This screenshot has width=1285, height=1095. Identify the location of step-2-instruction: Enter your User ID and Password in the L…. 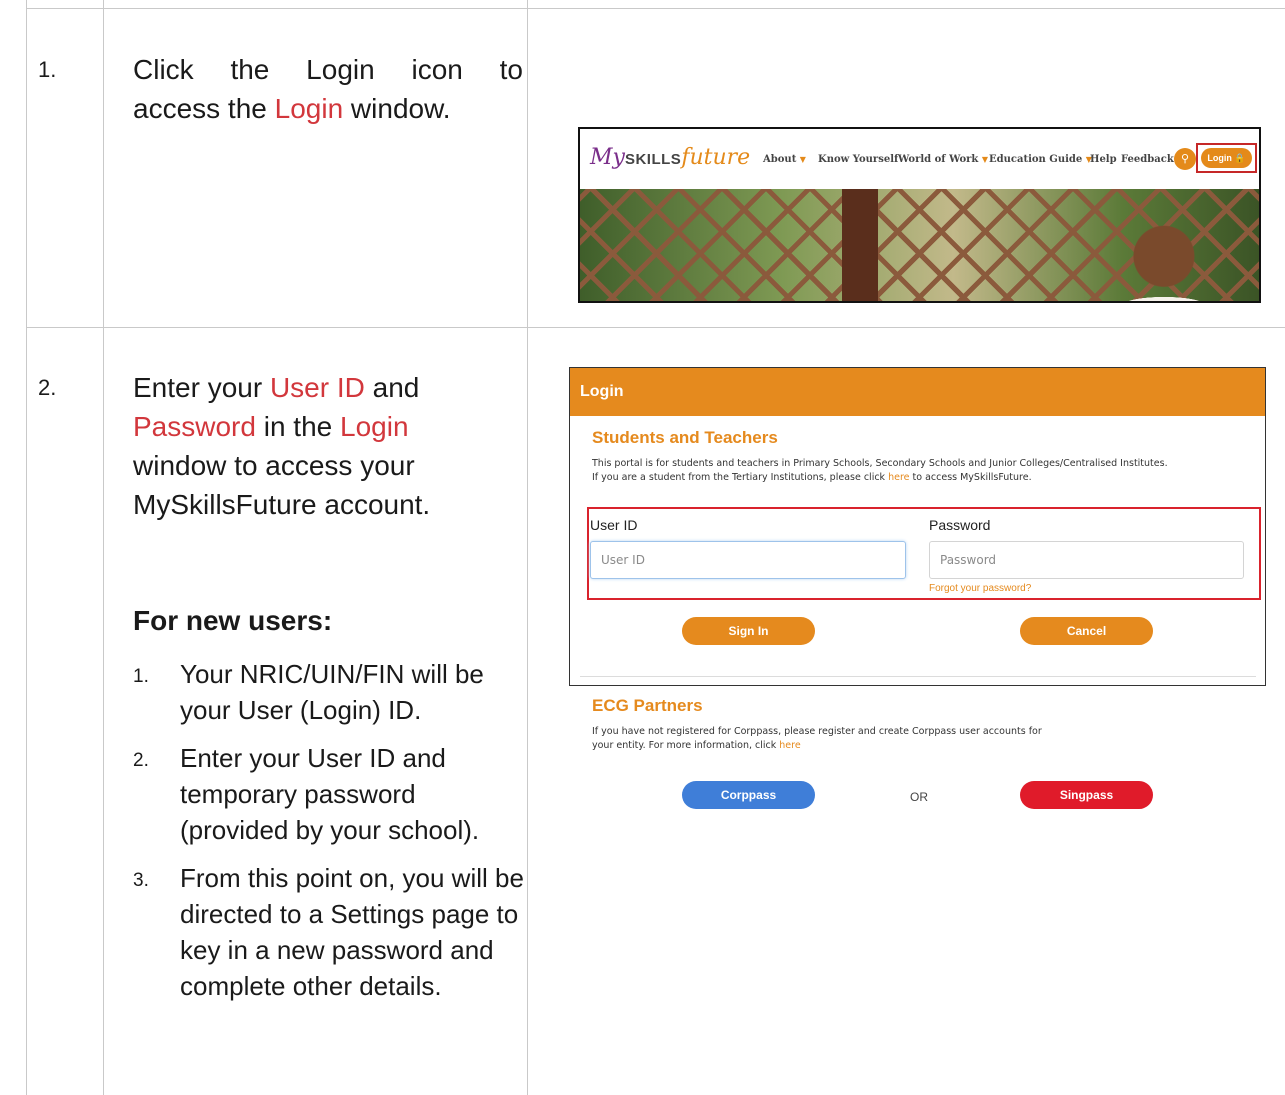
(328, 446).